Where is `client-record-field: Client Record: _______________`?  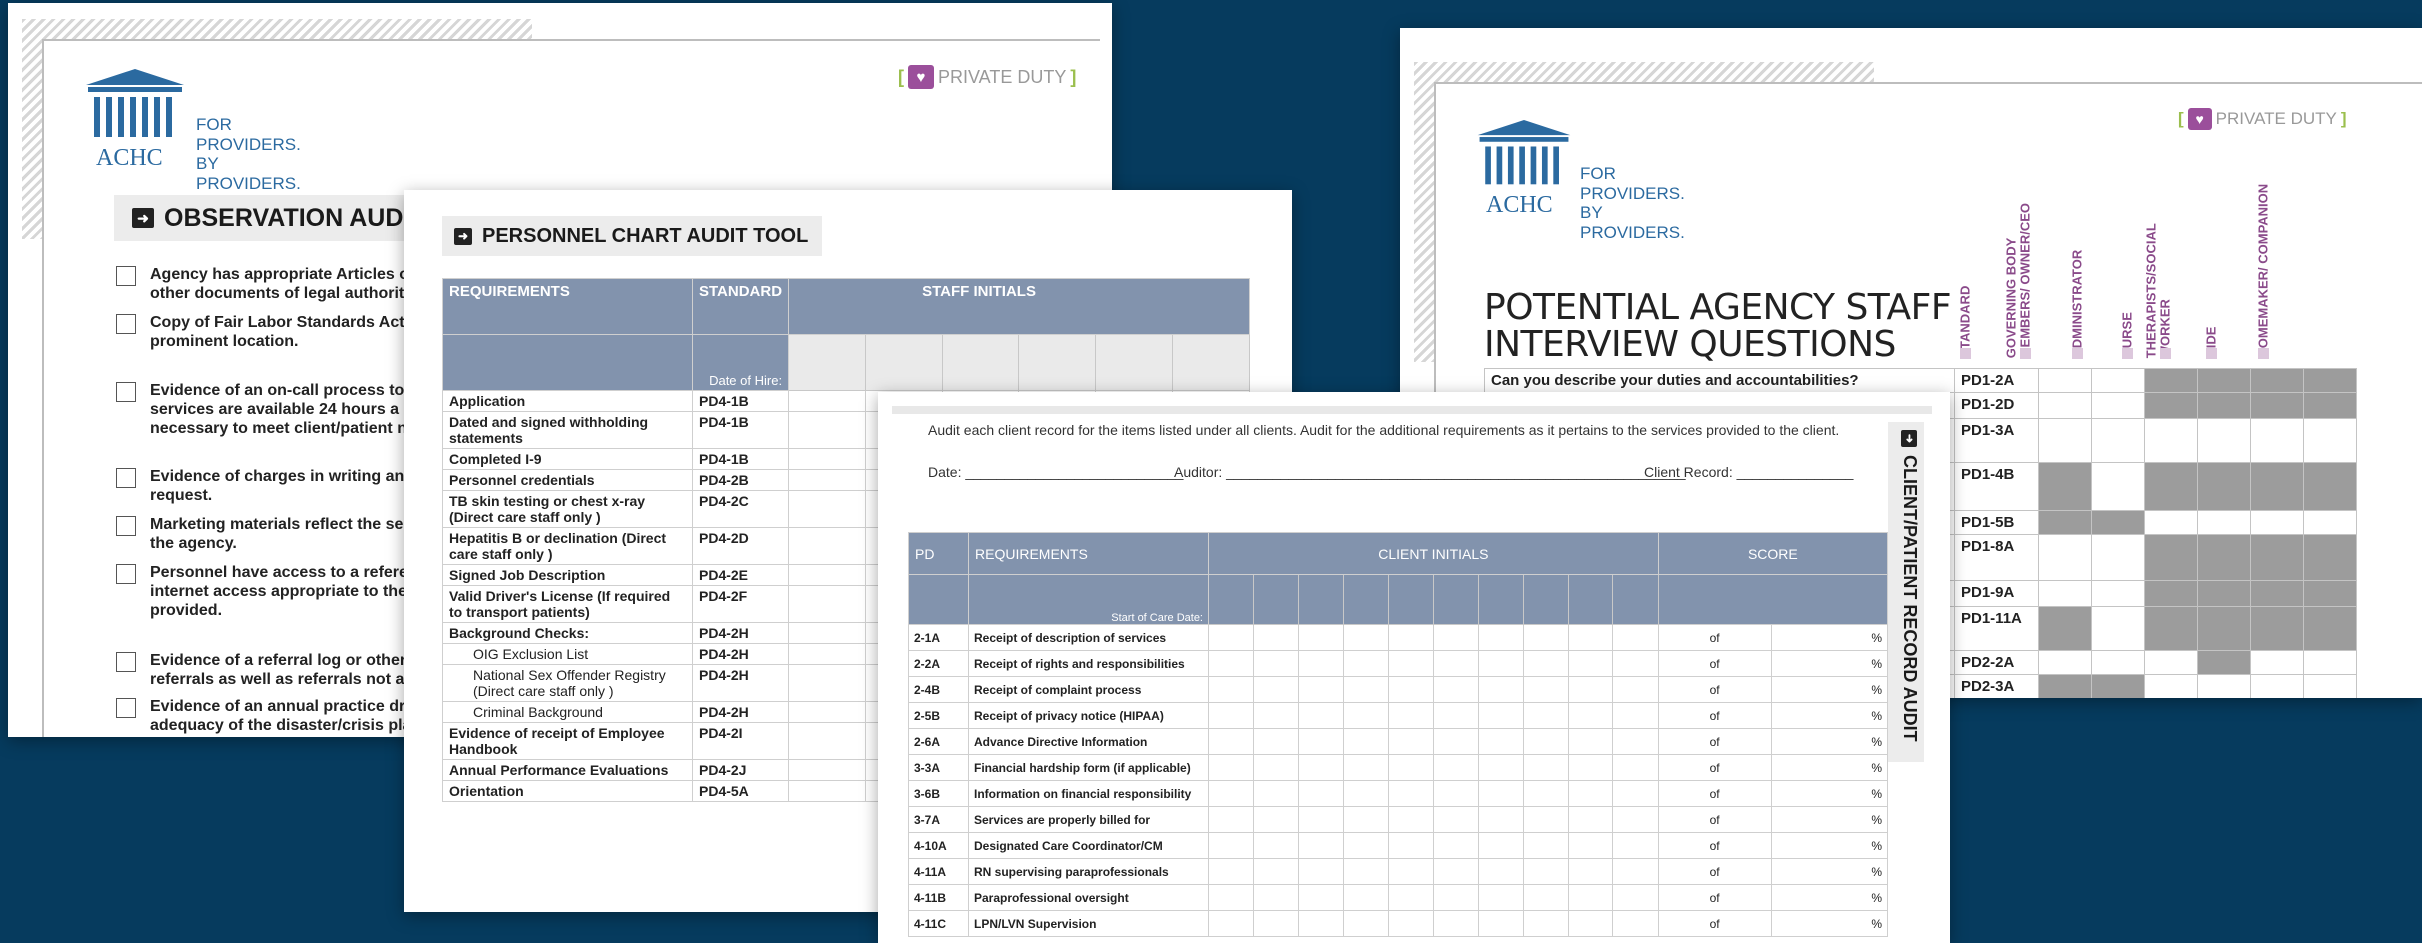 client-record-field: Client Record: _______________ is located at coordinates (1748, 472).